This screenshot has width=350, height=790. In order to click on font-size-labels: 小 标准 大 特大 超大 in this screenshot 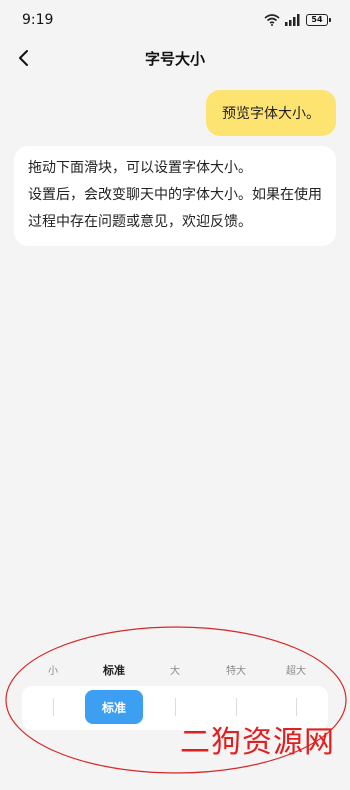, I will do `click(175, 669)`.